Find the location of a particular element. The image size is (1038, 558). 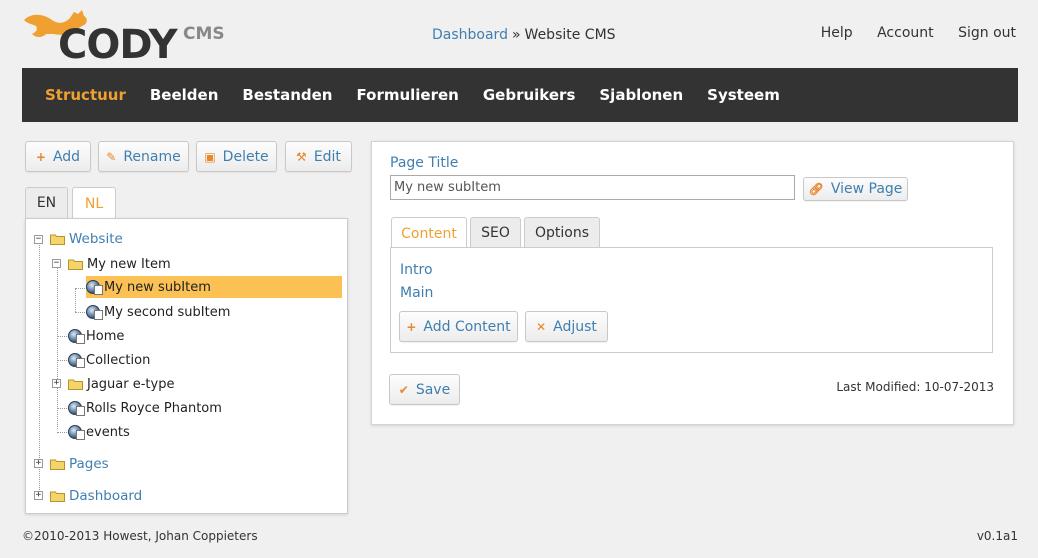

edit-button: ⚒ Edit is located at coordinates (318, 156).